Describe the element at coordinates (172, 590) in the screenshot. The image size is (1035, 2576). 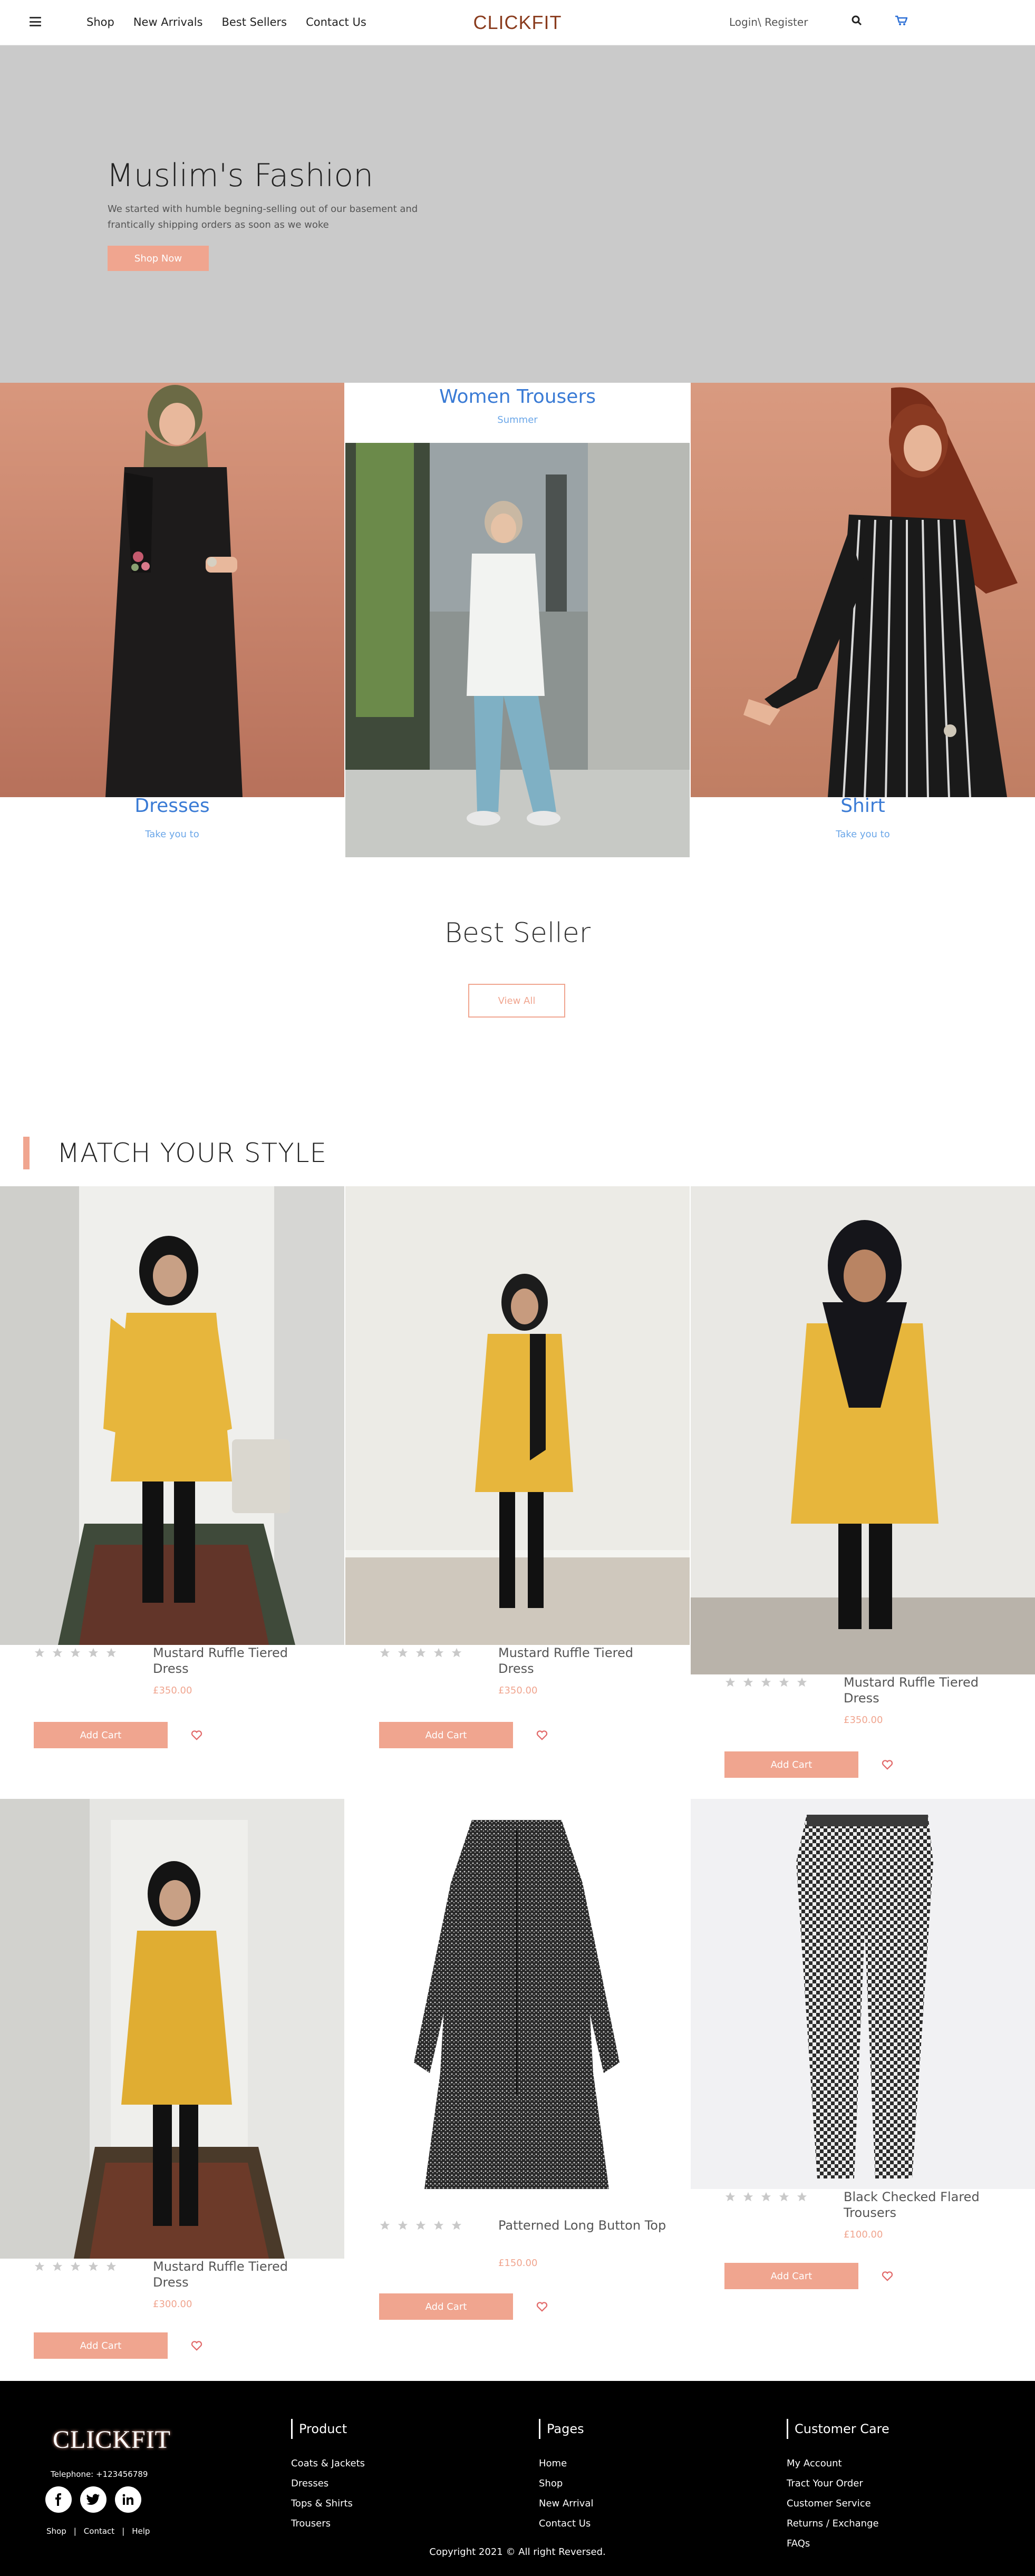
I see `category-image-dresses` at that location.